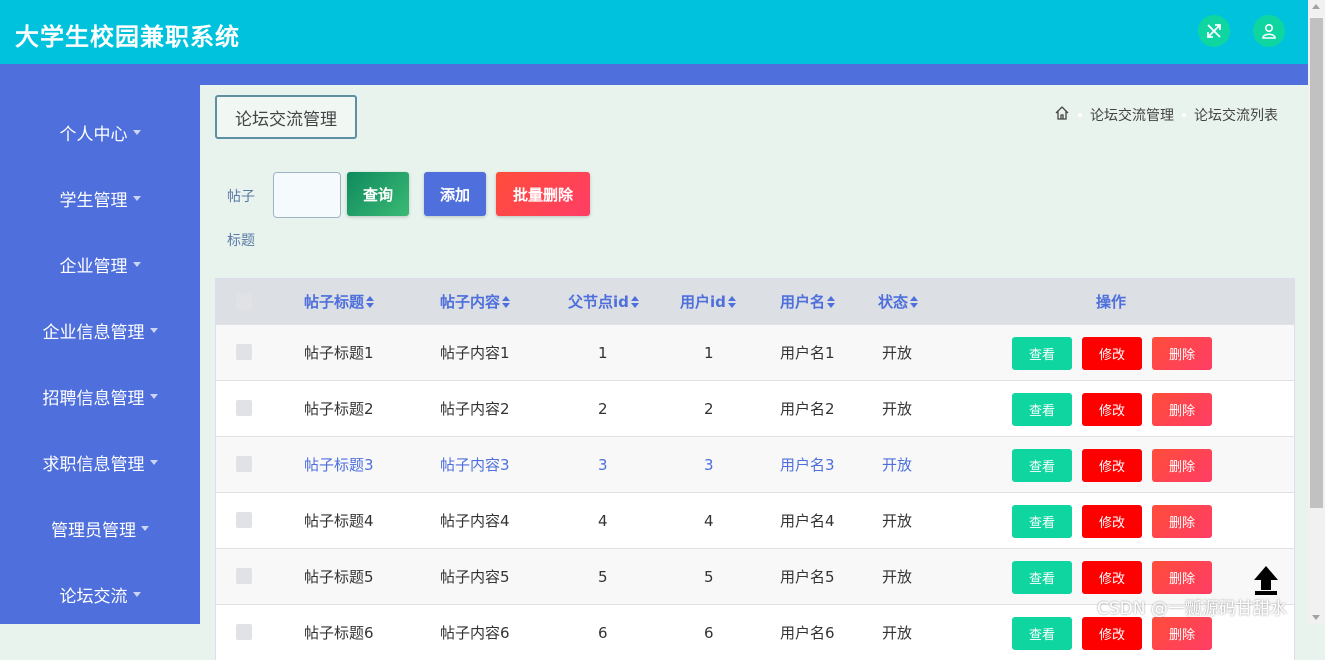 Image resolution: width=1325 pixels, height=660 pixels. I want to click on cell-user-id: 5, so click(709, 576).